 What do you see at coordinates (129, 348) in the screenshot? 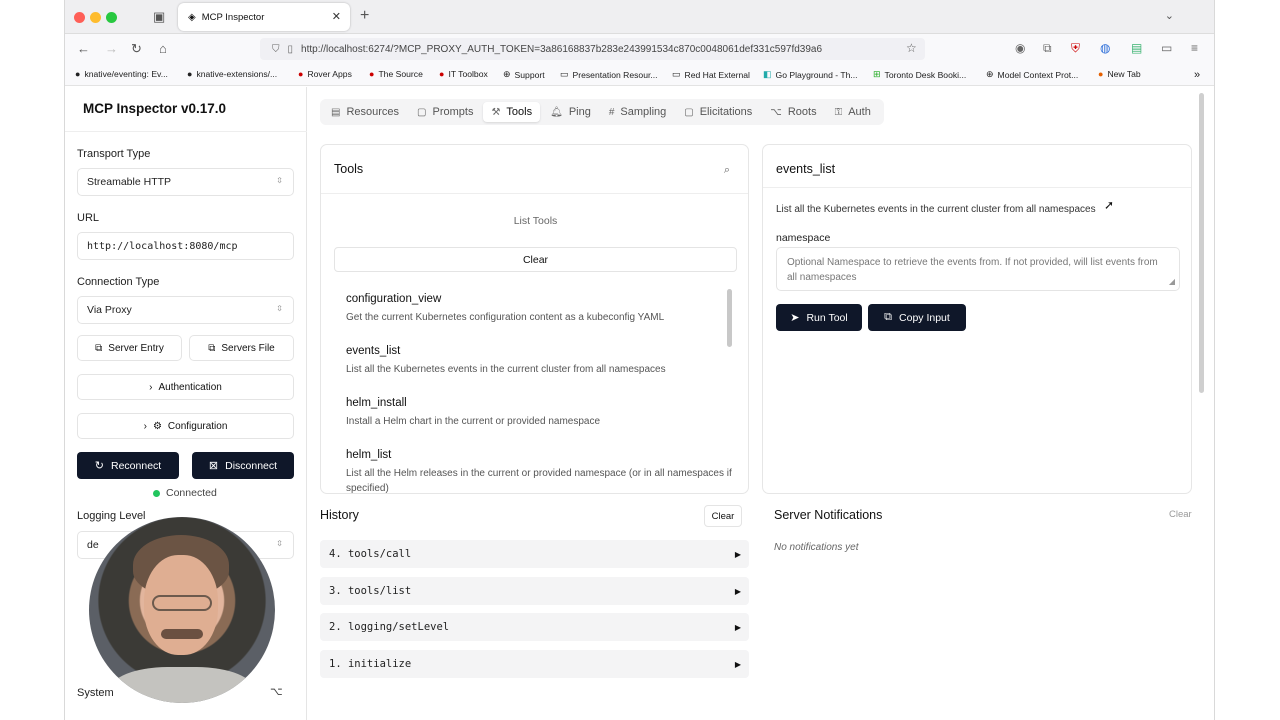
I see `server-entry-button: ⧉ Server Entry` at bounding box center [129, 348].